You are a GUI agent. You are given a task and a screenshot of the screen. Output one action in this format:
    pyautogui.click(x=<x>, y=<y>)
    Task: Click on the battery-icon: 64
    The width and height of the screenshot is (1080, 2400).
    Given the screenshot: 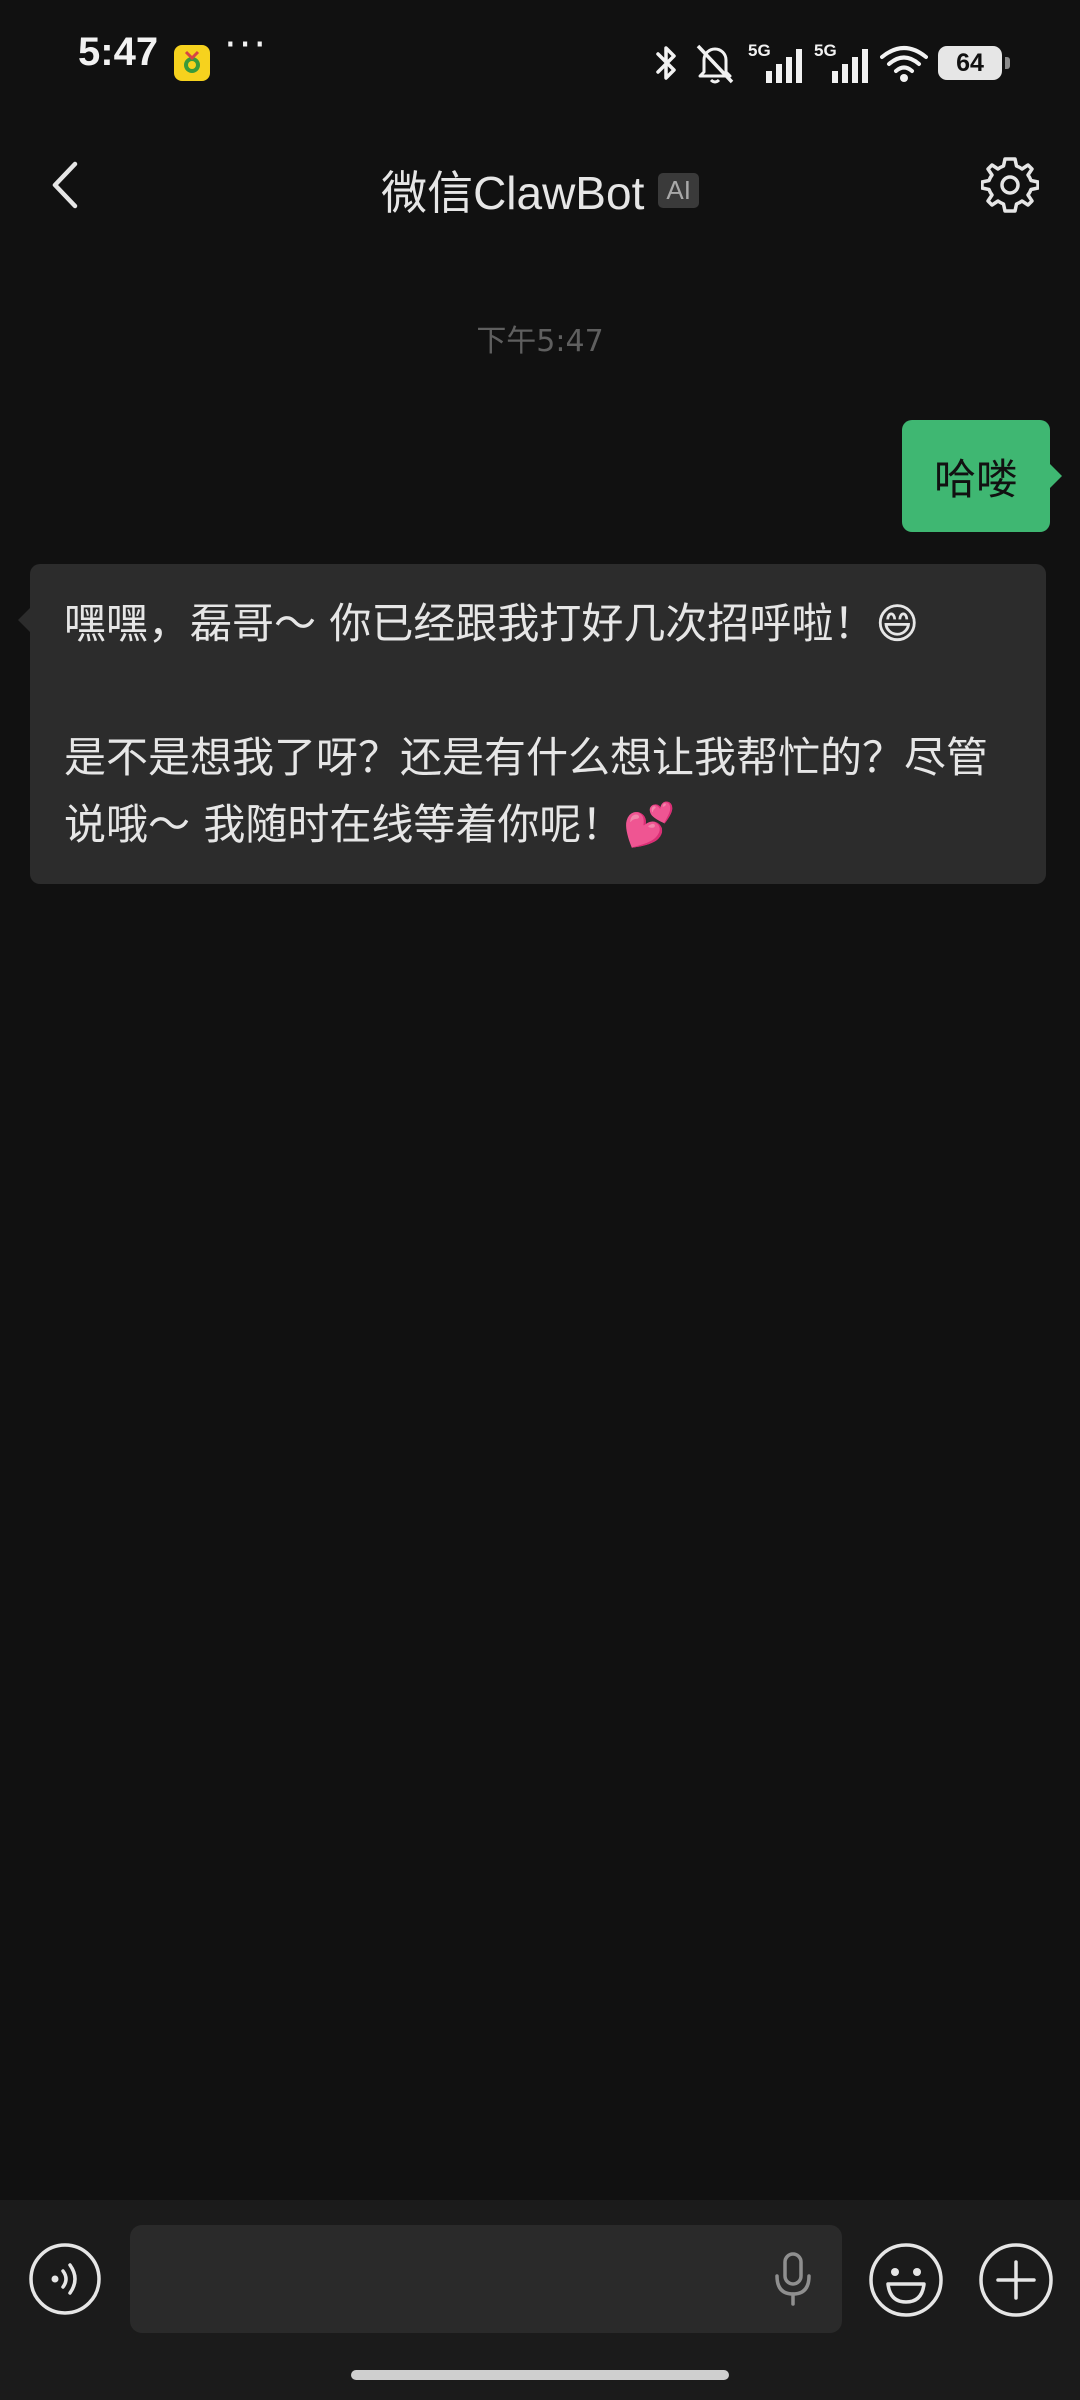 What is the action you would take?
    pyautogui.click(x=974, y=63)
    